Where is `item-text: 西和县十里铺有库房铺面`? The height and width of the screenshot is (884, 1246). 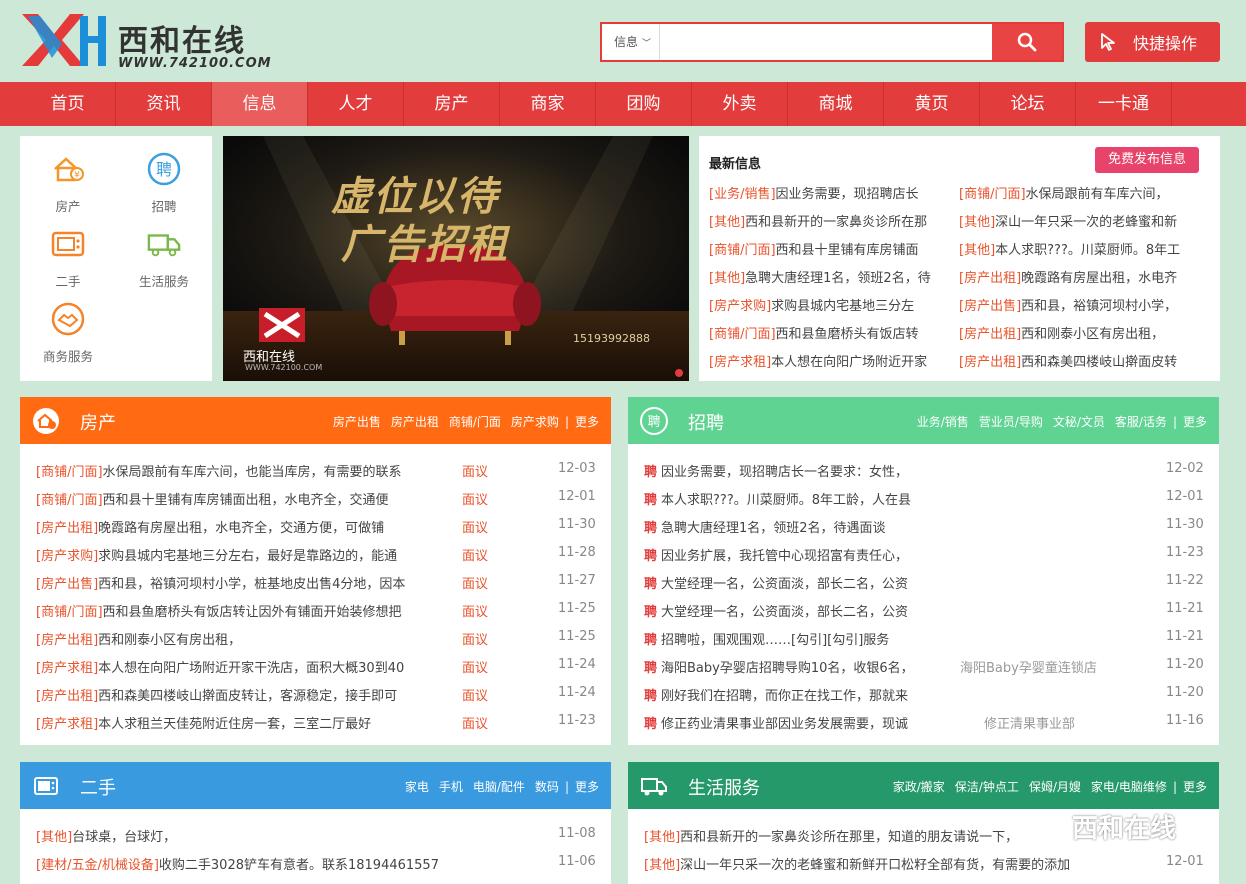
item-text: 西和县十里铺有库房铺面 is located at coordinates (847, 250).